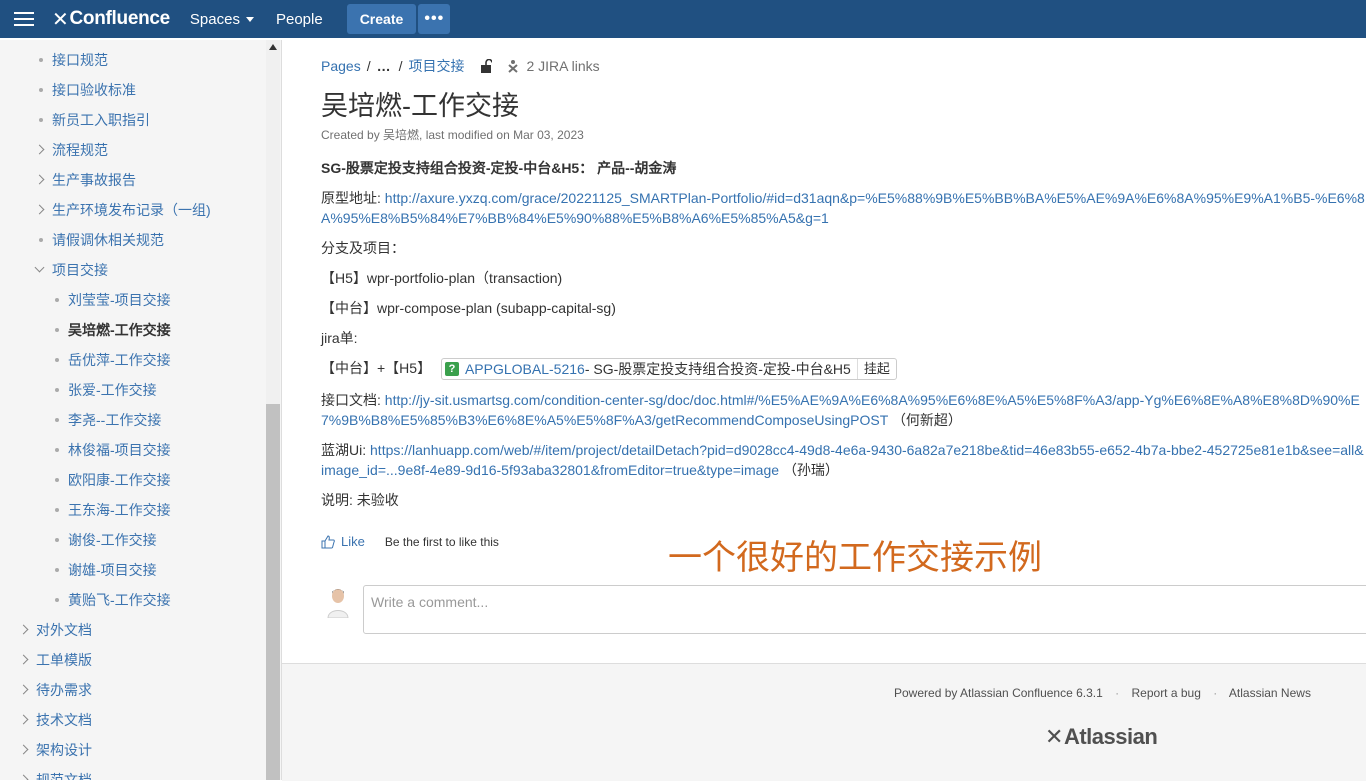 Image resolution: width=1366 pixels, height=781 pixels. What do you see at coordinates (468, 308) in the screenshot?
I see `branch-middle: 【中台】wpr-compose-plan (subapp-capital-sg)` at bounding box center [468, 308].